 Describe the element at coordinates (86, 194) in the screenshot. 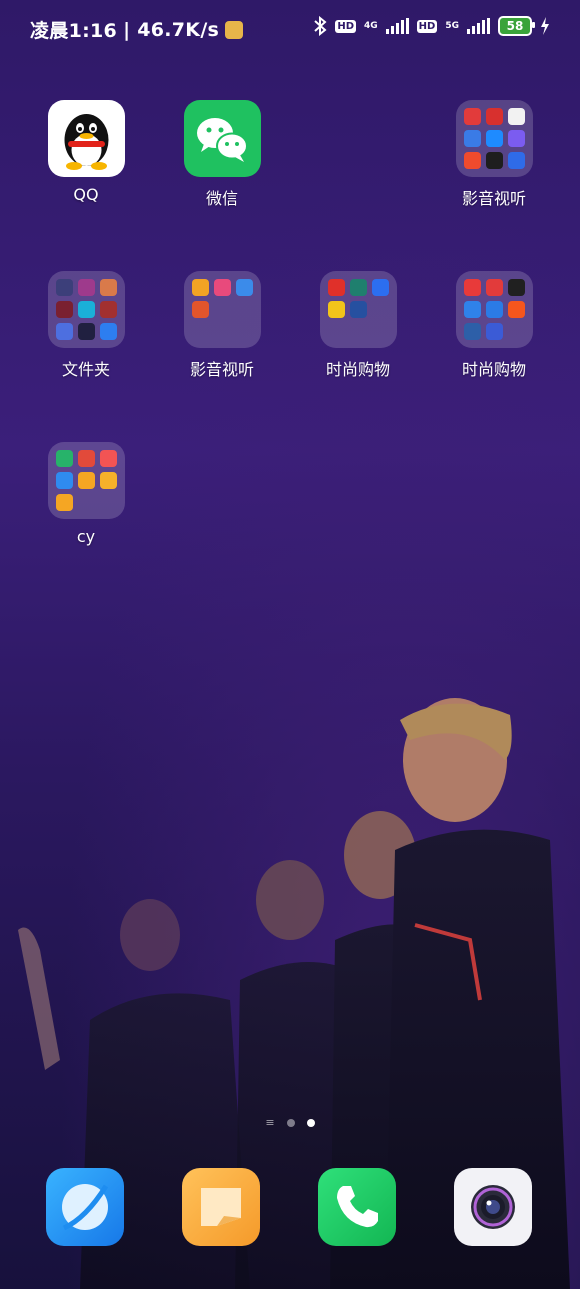

I see `app-label: QQ` at that location.